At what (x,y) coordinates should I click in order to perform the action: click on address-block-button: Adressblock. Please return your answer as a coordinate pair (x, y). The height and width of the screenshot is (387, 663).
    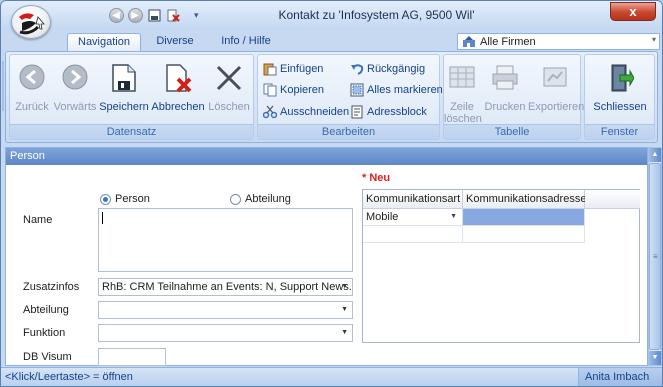
    Looking at the image, I should click on (388, 112).